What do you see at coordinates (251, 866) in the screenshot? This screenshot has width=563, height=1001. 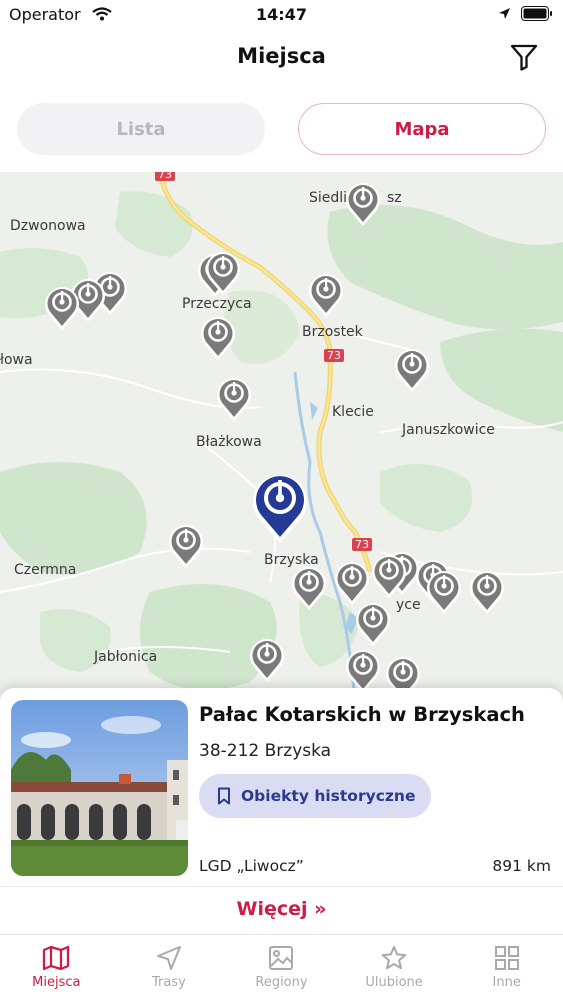 I see `place-organization: LGD „Liwocz”` at bounding box center [251, 866].